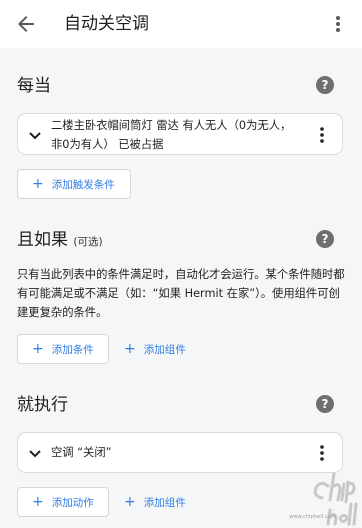 The image size is (362, 528). I want to click on app-bar: 自动关空调, so click(181, 24).